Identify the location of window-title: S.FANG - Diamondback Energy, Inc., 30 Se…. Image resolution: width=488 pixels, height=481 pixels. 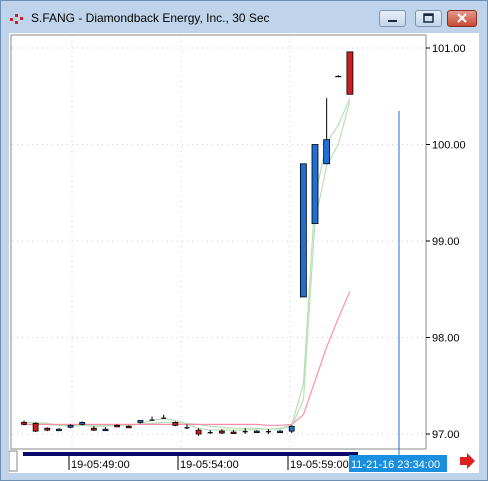
(150, 18).